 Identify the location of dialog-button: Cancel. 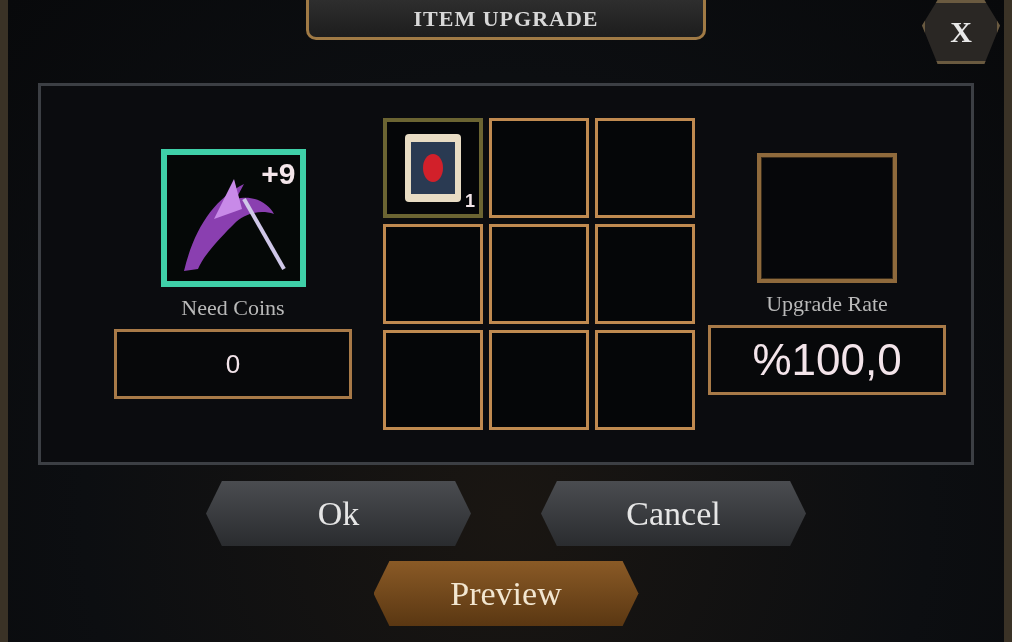
(673, 513).